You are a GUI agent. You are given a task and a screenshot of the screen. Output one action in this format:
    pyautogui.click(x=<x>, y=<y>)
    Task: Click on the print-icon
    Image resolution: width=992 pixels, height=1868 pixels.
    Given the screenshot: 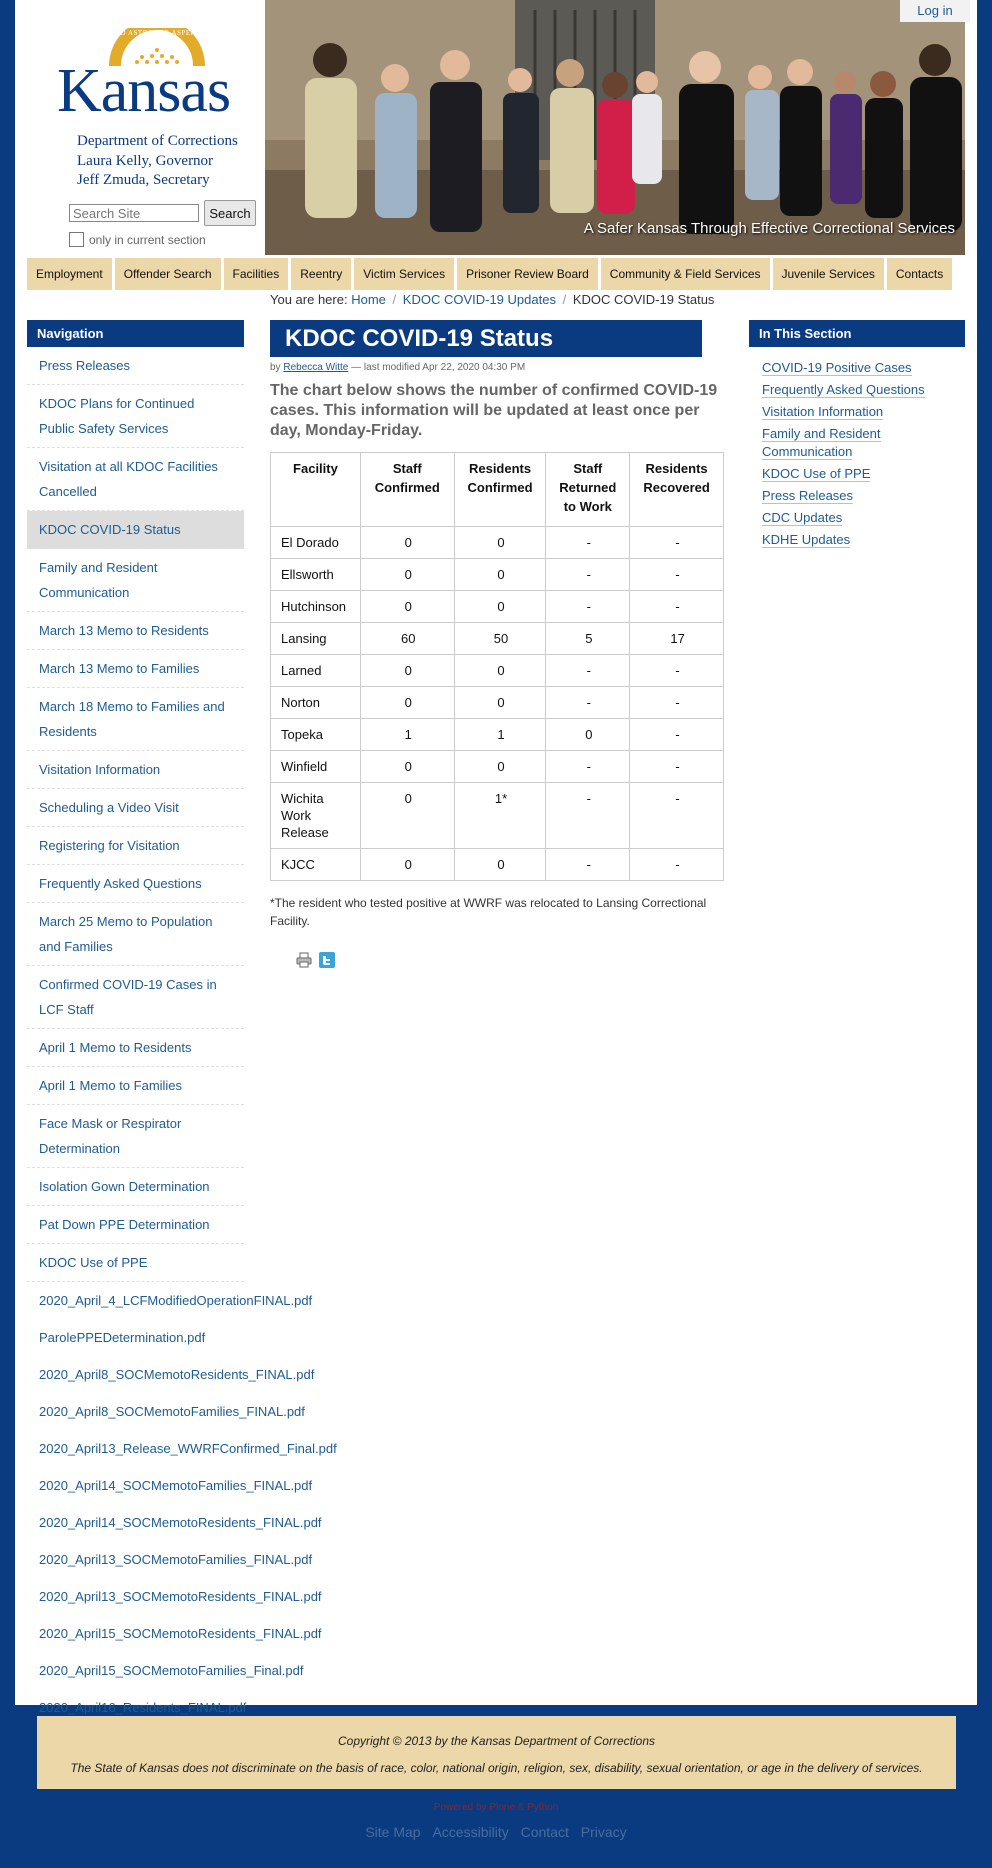 What is the action you would take?
    pyautogui.click(x=304, y=960)
    